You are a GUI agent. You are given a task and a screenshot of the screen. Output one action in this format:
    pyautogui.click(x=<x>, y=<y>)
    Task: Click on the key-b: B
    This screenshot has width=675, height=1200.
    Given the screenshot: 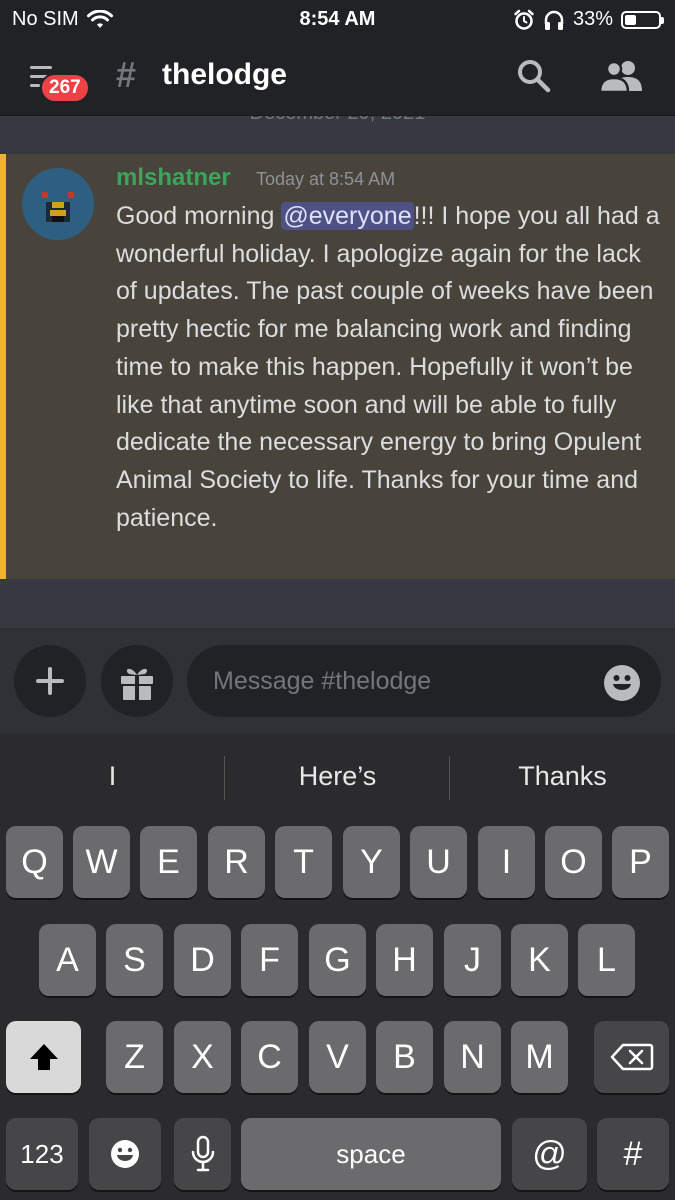 What is the action you would take?
    pyautogui.click(x=404, y=1057)
    